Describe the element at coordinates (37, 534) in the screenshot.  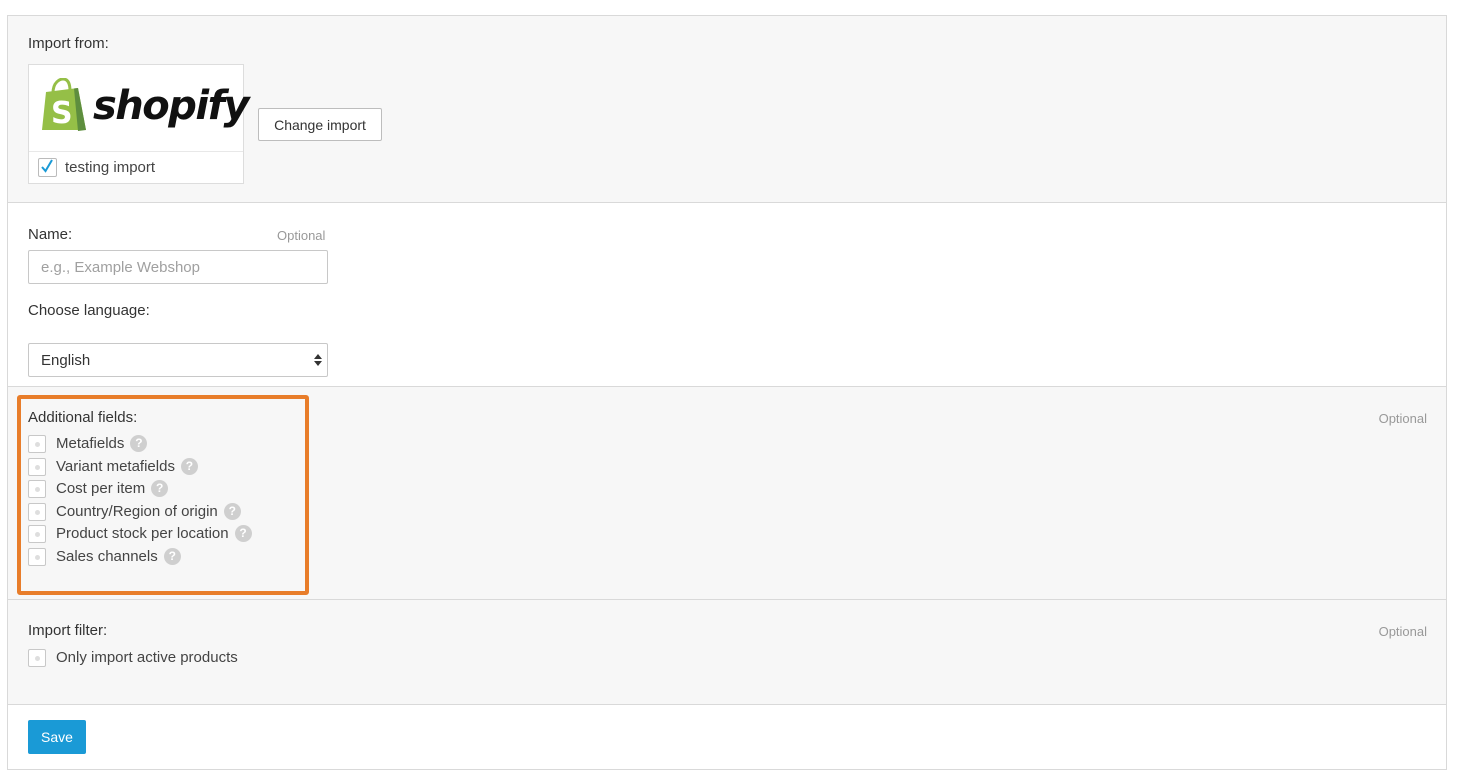
I see `stock-per-location-checkbox` at that location.